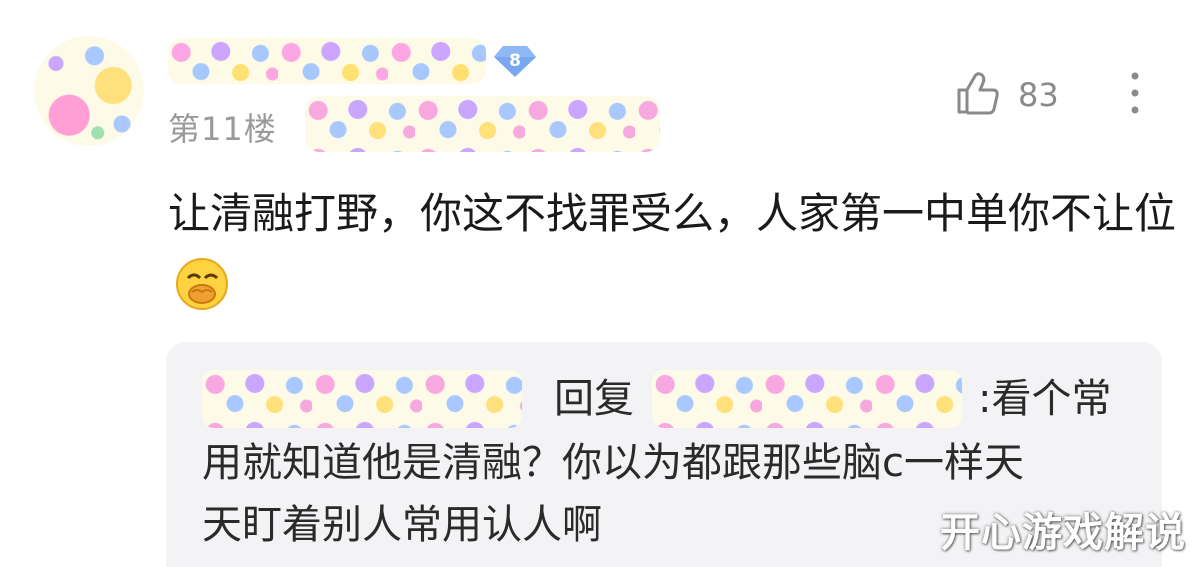 The width and height of the screenshot is (1200, 567). What do you see at coordinates (1135, 93) in the screenshot?
I see `more-vertical-icon` at bounding box center [1135, 93].